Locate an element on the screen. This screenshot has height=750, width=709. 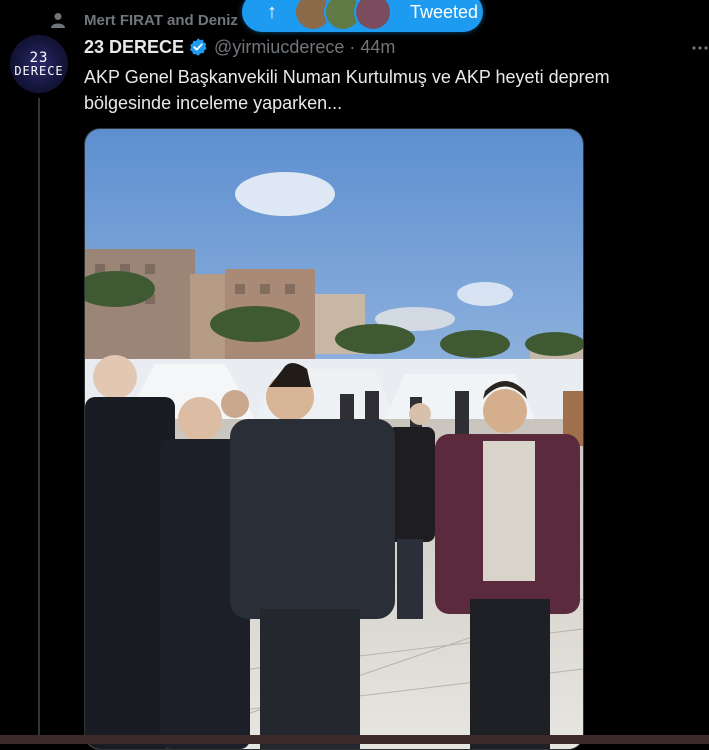
thread-line is located at coordinates (39, 418).